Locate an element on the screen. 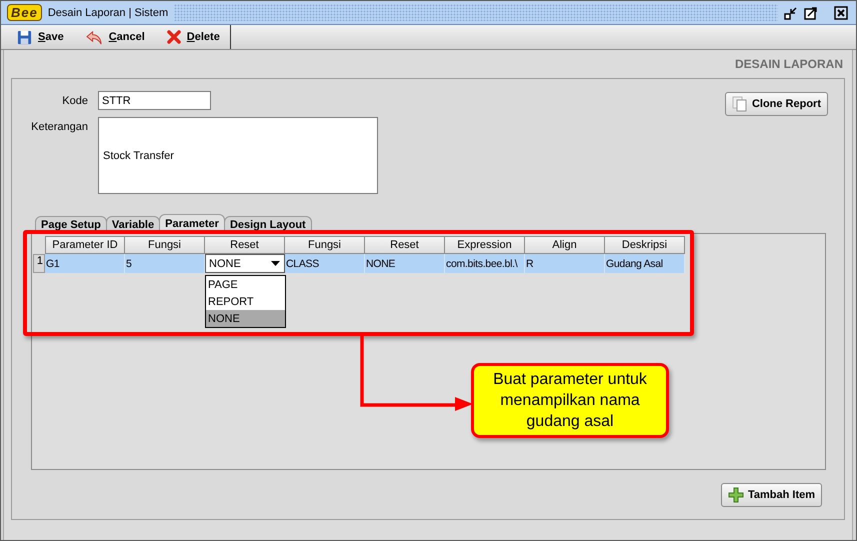 Image resolution: width=857 pixels, height=541 pixels. table-cell: 5 is located at coordinates (165, 263).